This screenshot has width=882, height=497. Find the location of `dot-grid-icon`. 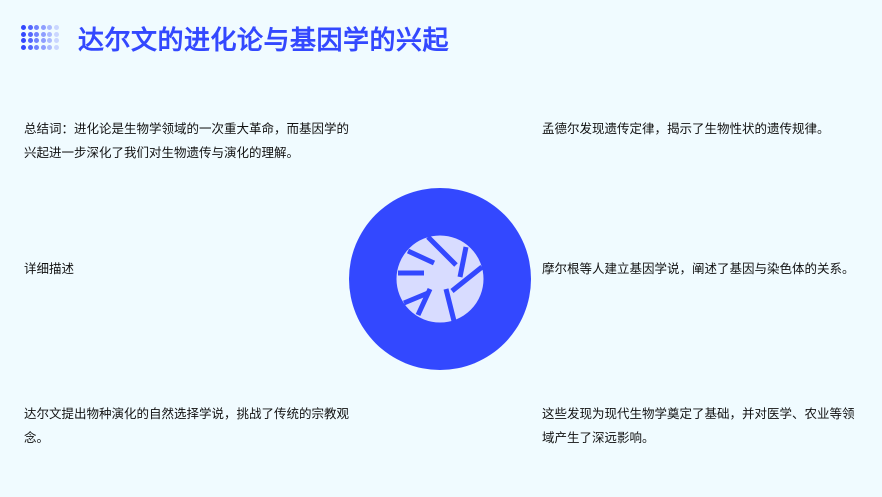

dot-grid-icon is located at coordinates (41, 39).